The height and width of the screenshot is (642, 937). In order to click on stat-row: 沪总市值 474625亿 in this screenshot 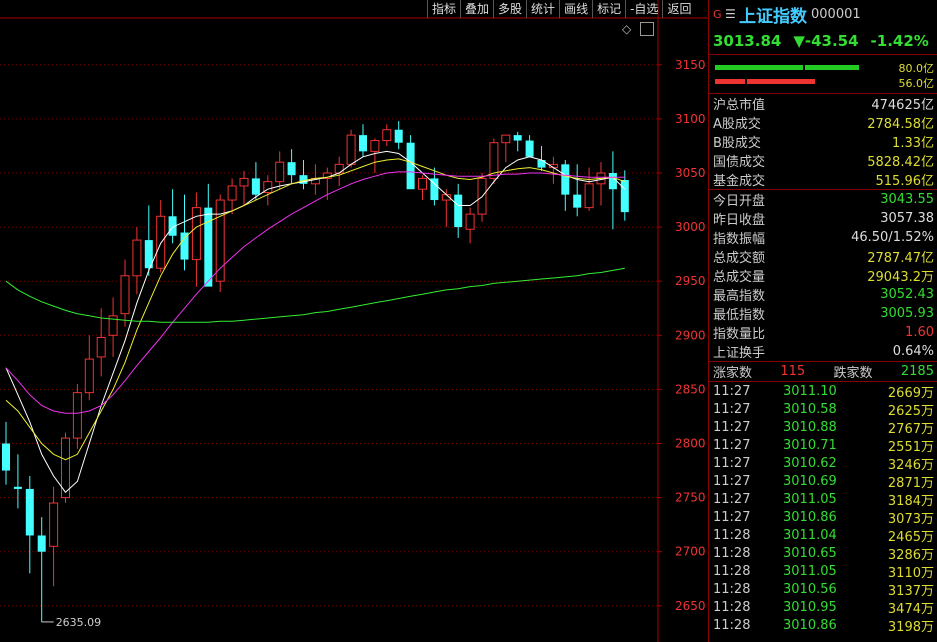, I will do `click(823, 103)`.